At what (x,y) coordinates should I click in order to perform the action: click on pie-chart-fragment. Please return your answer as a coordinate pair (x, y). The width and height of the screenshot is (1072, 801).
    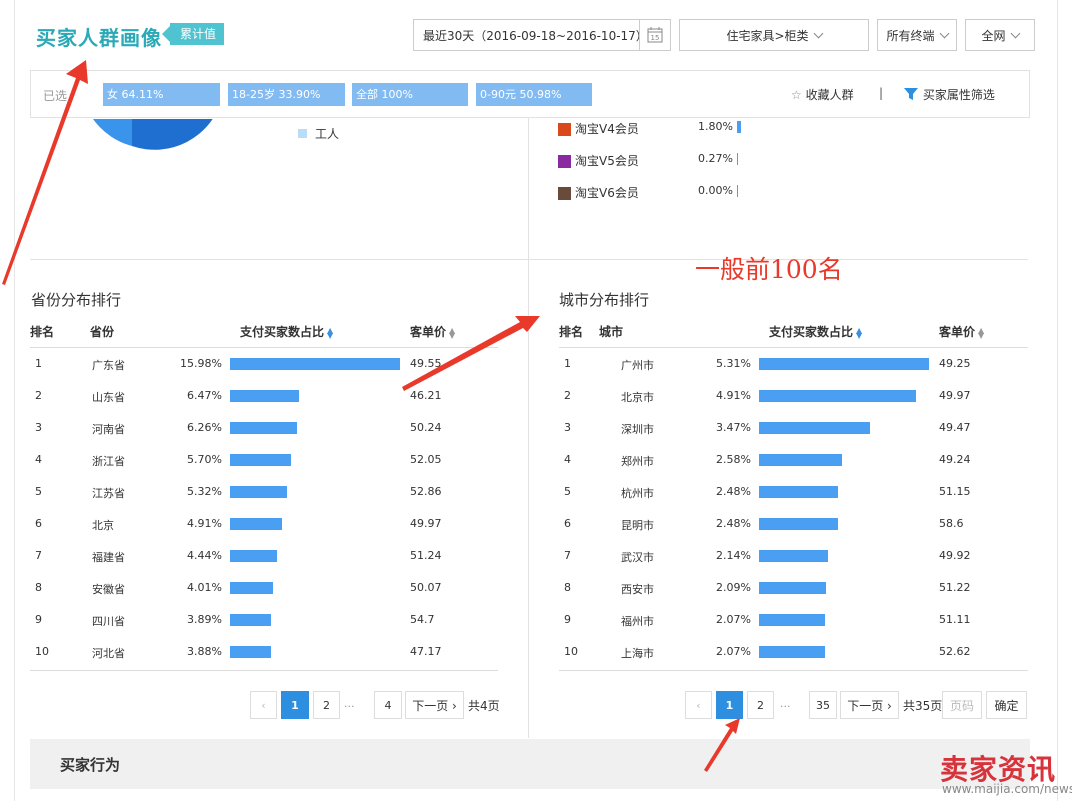
    Looking at the image, I should click on (150, 135).